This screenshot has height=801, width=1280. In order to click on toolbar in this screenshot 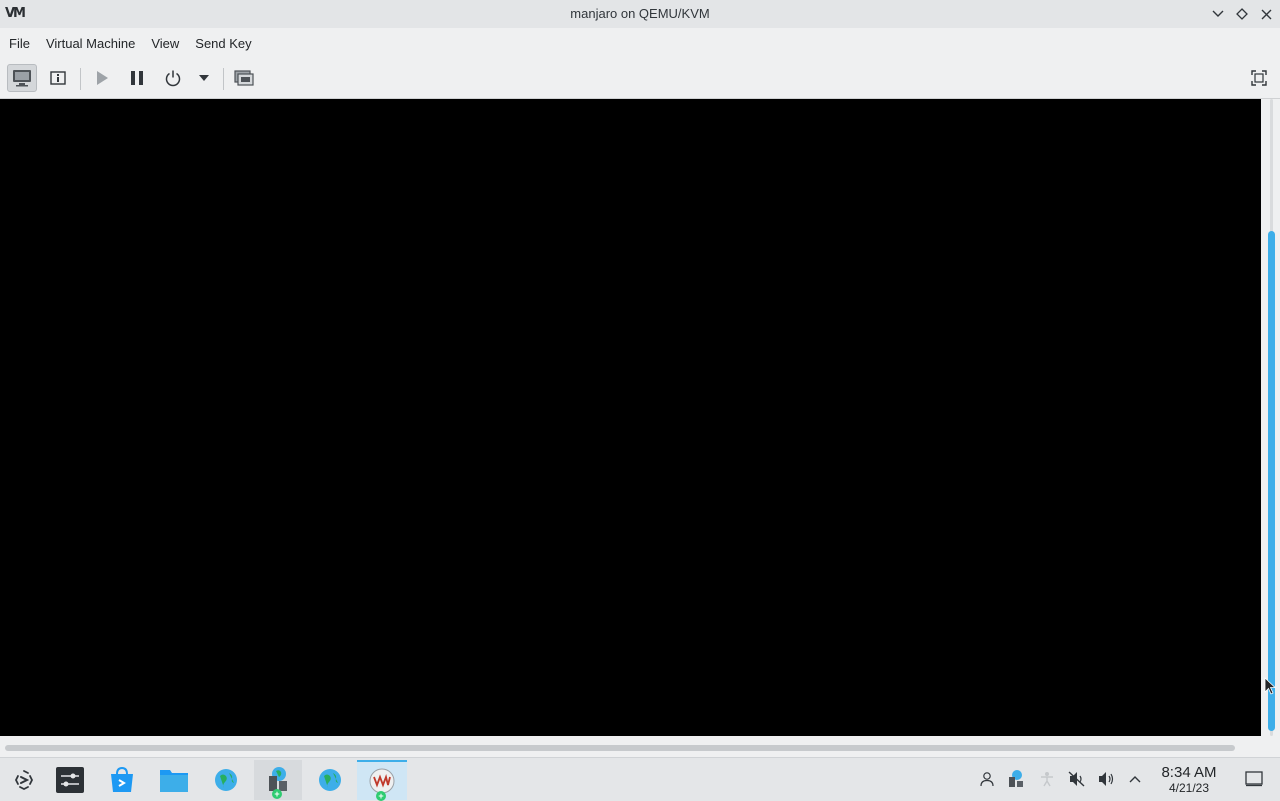, I will do `click(640, 78)`.